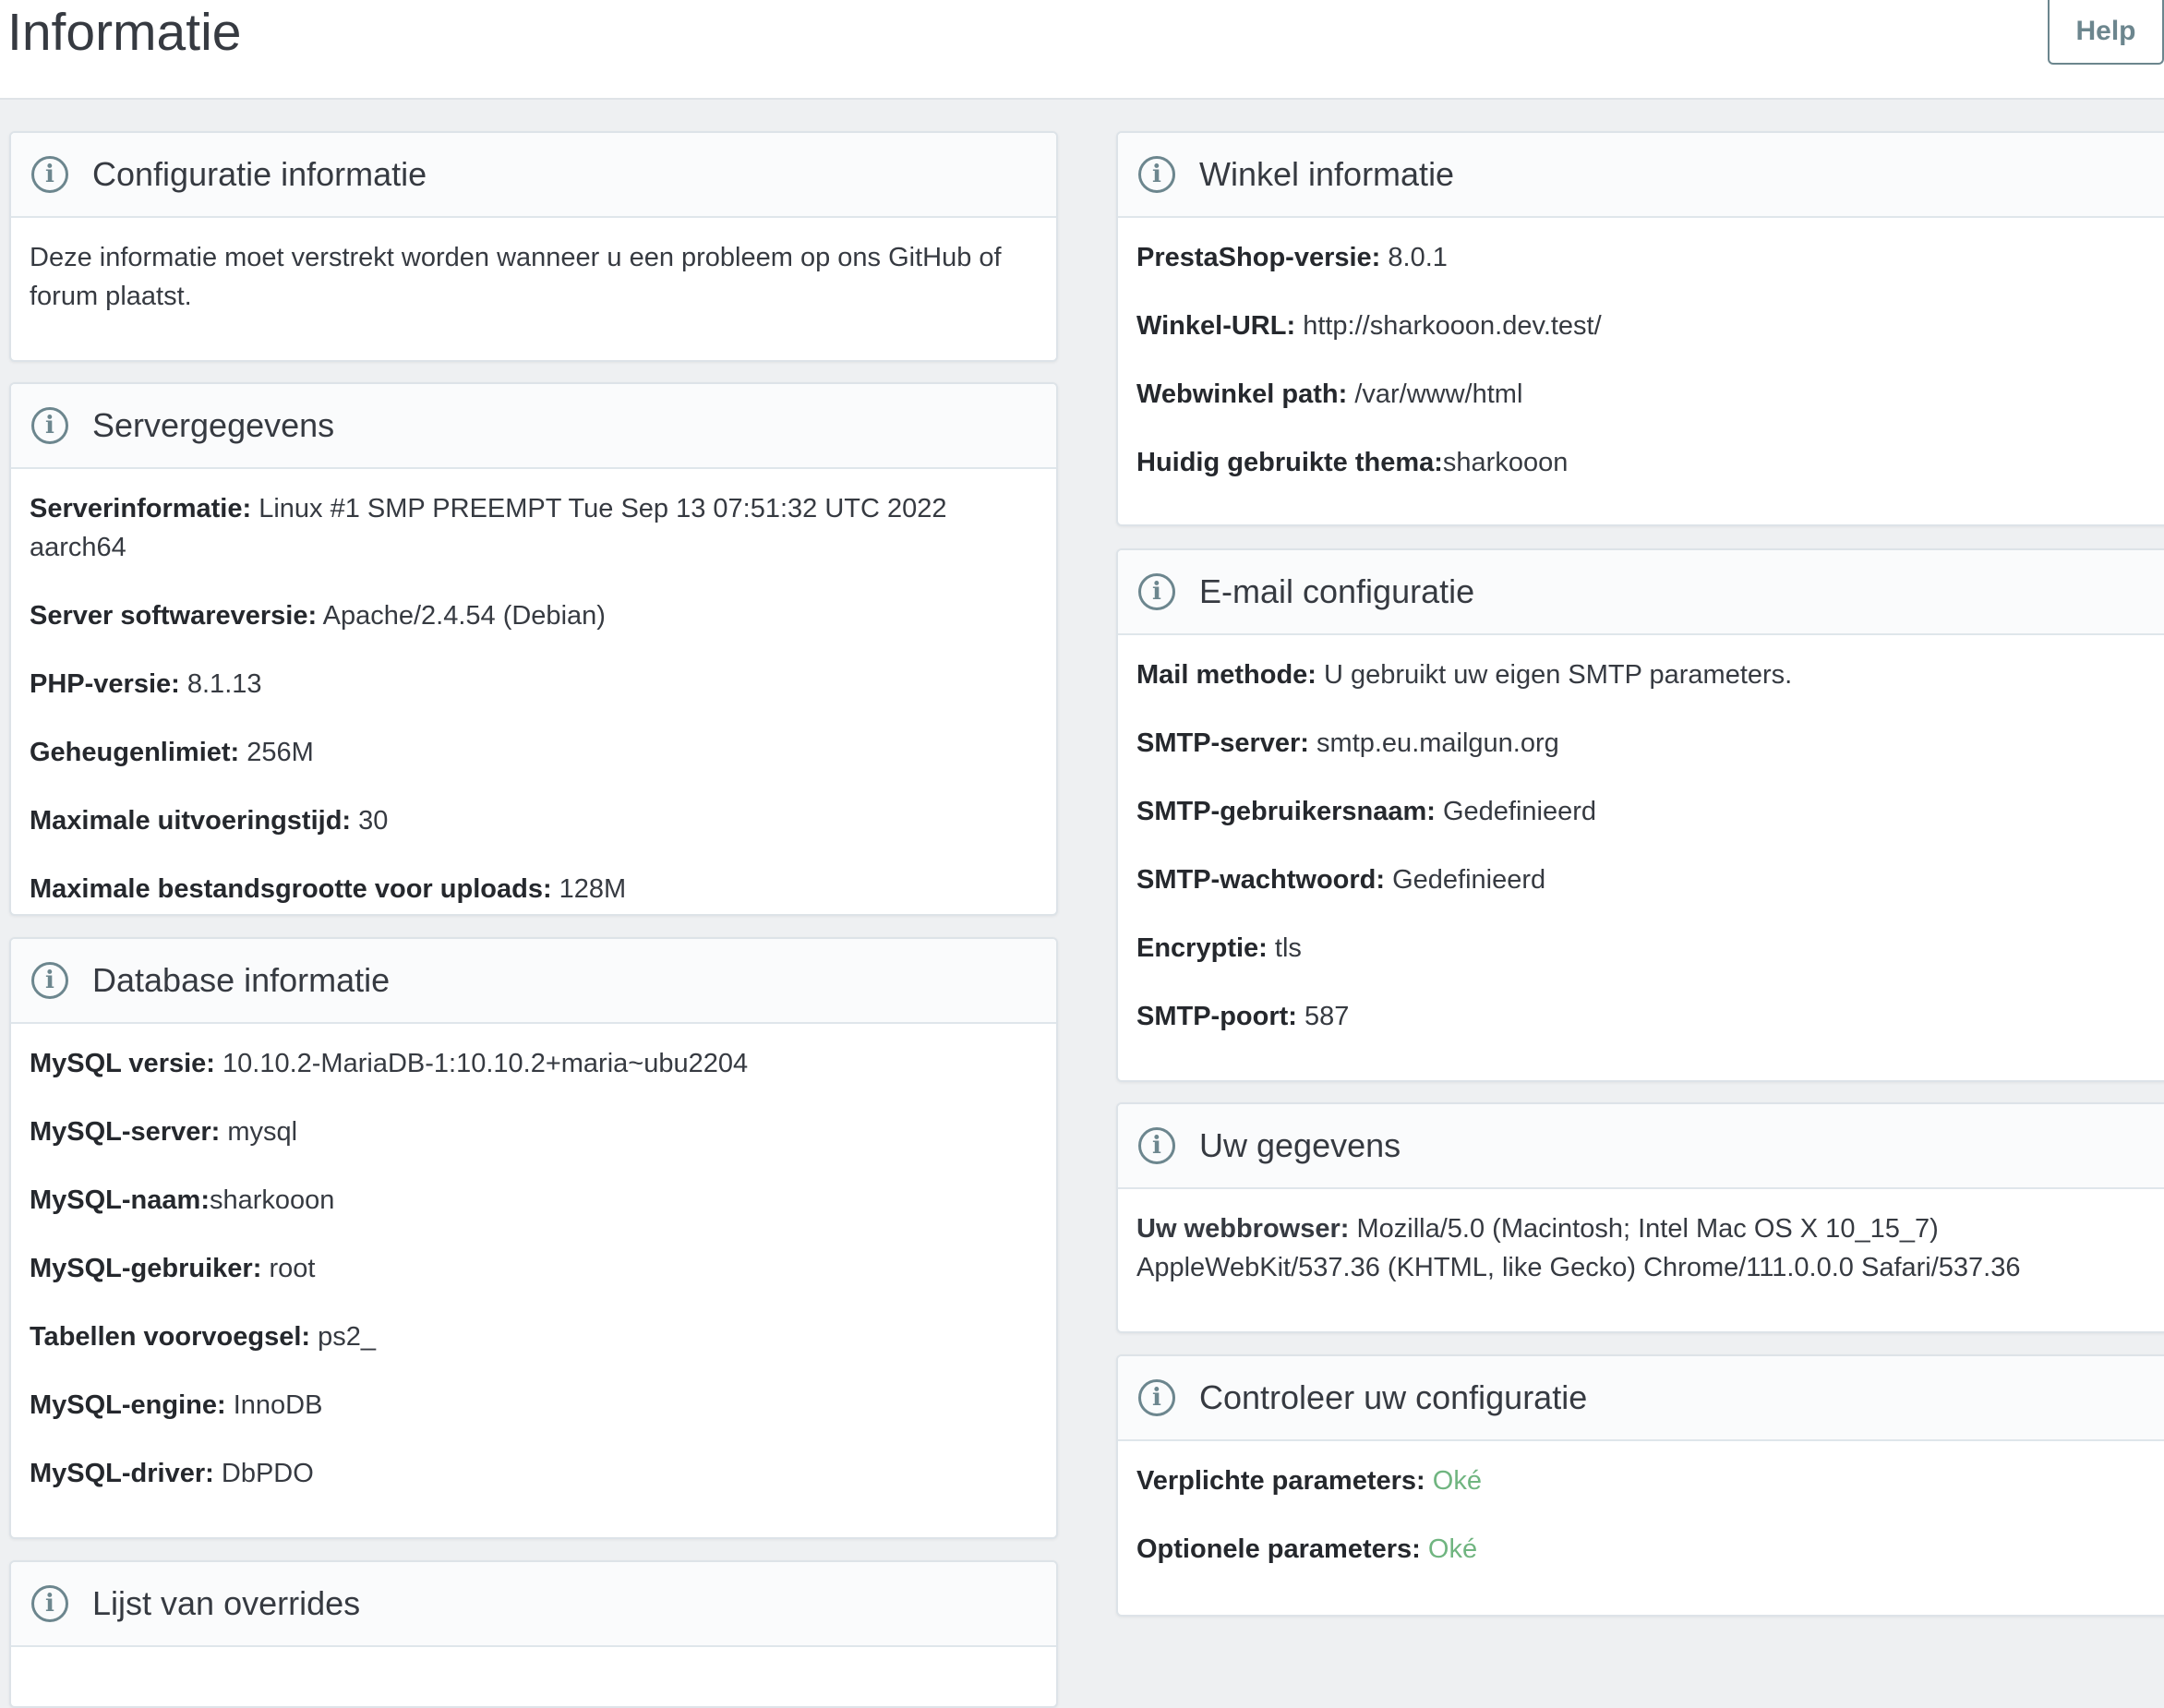  What do you see at coordinates (170, 1337) in the screenshot?
I see `info-label: Tabellen voorvoegsel:` at bounding box center [170, 1337].